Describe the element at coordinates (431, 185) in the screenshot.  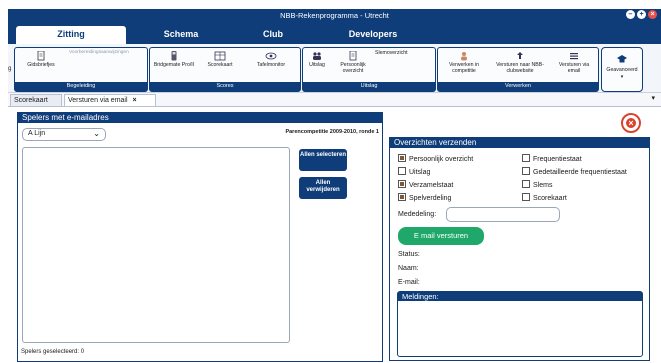
I see `checkbox-label: Verzamelstaat` at that location.